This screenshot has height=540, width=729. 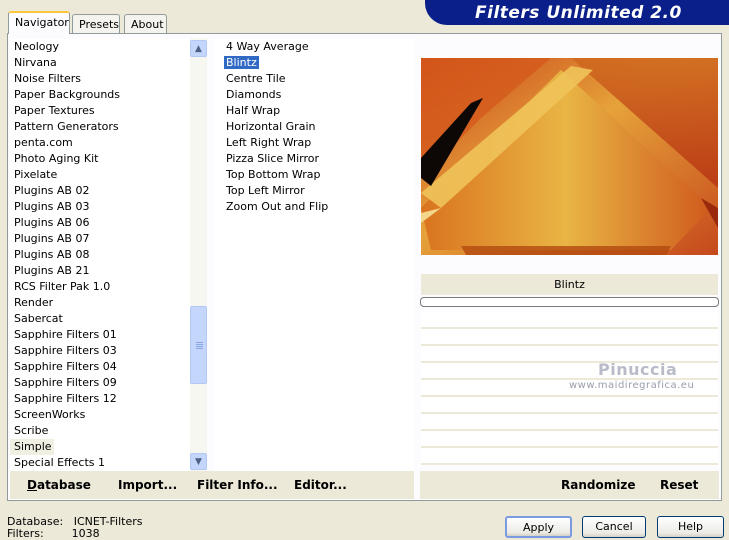 What do you see at coordinates (85, 533) in the screenshot?
I see `filters-count-value: 1038` at bounding box center [85, 533].